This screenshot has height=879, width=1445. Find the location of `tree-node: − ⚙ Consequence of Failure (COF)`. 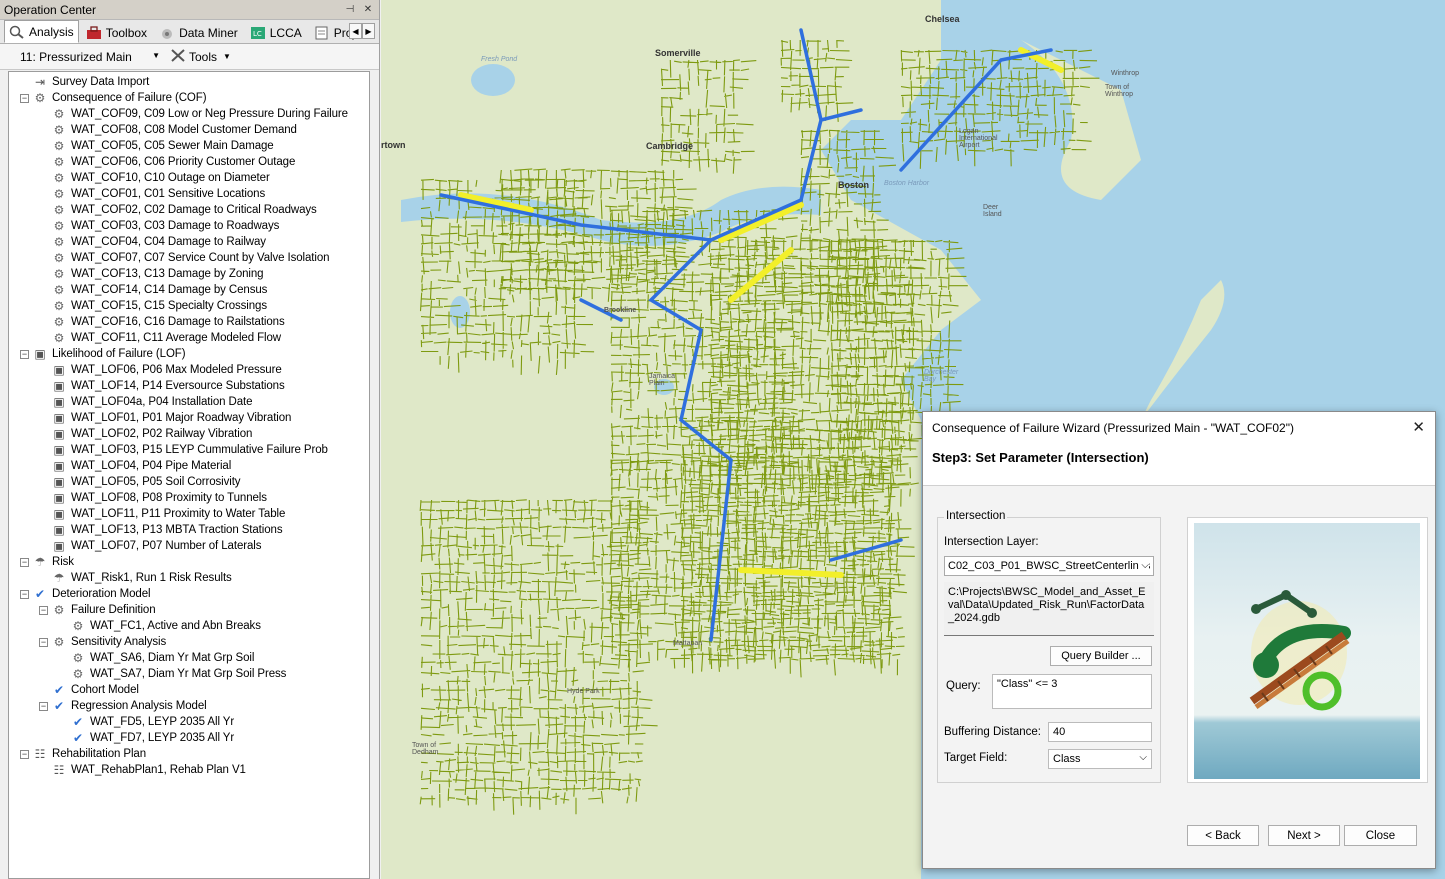

tree-node: − ⚙ Consequence of Failure (COF) is located at coordinates (189, 98).